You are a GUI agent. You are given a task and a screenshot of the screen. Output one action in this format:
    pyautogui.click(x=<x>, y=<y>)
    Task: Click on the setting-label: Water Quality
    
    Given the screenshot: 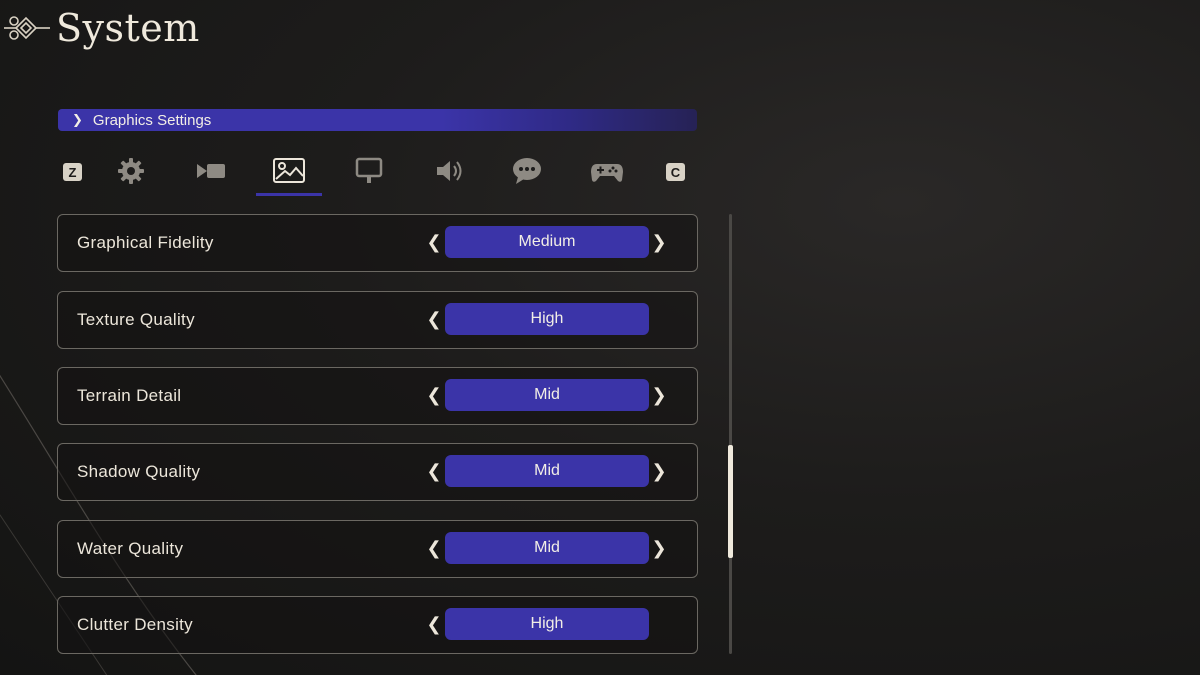 What is the action you would take?
    pyautogui.click(x=130, y=548)
    